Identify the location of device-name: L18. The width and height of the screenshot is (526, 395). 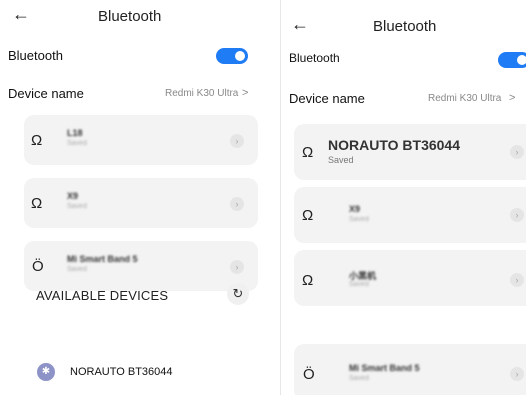
(75, 133).